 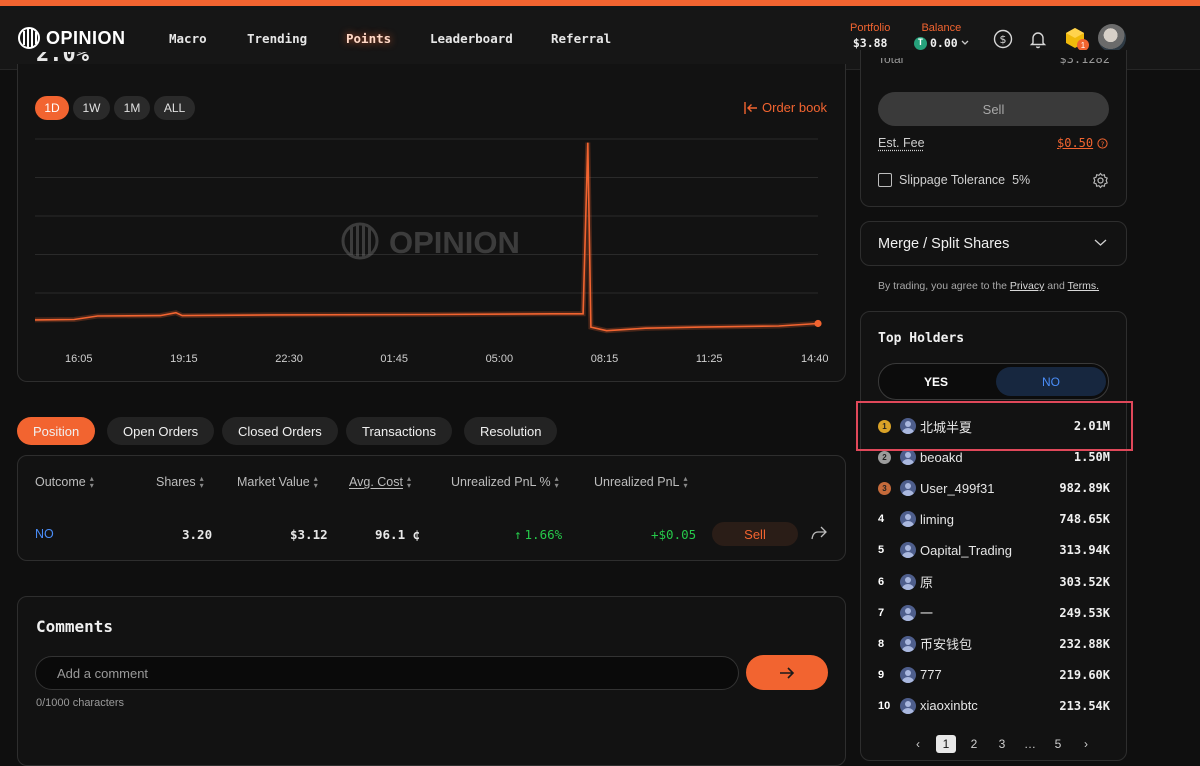 I want to click on nav-points: Points, so click(x=368, y=38).